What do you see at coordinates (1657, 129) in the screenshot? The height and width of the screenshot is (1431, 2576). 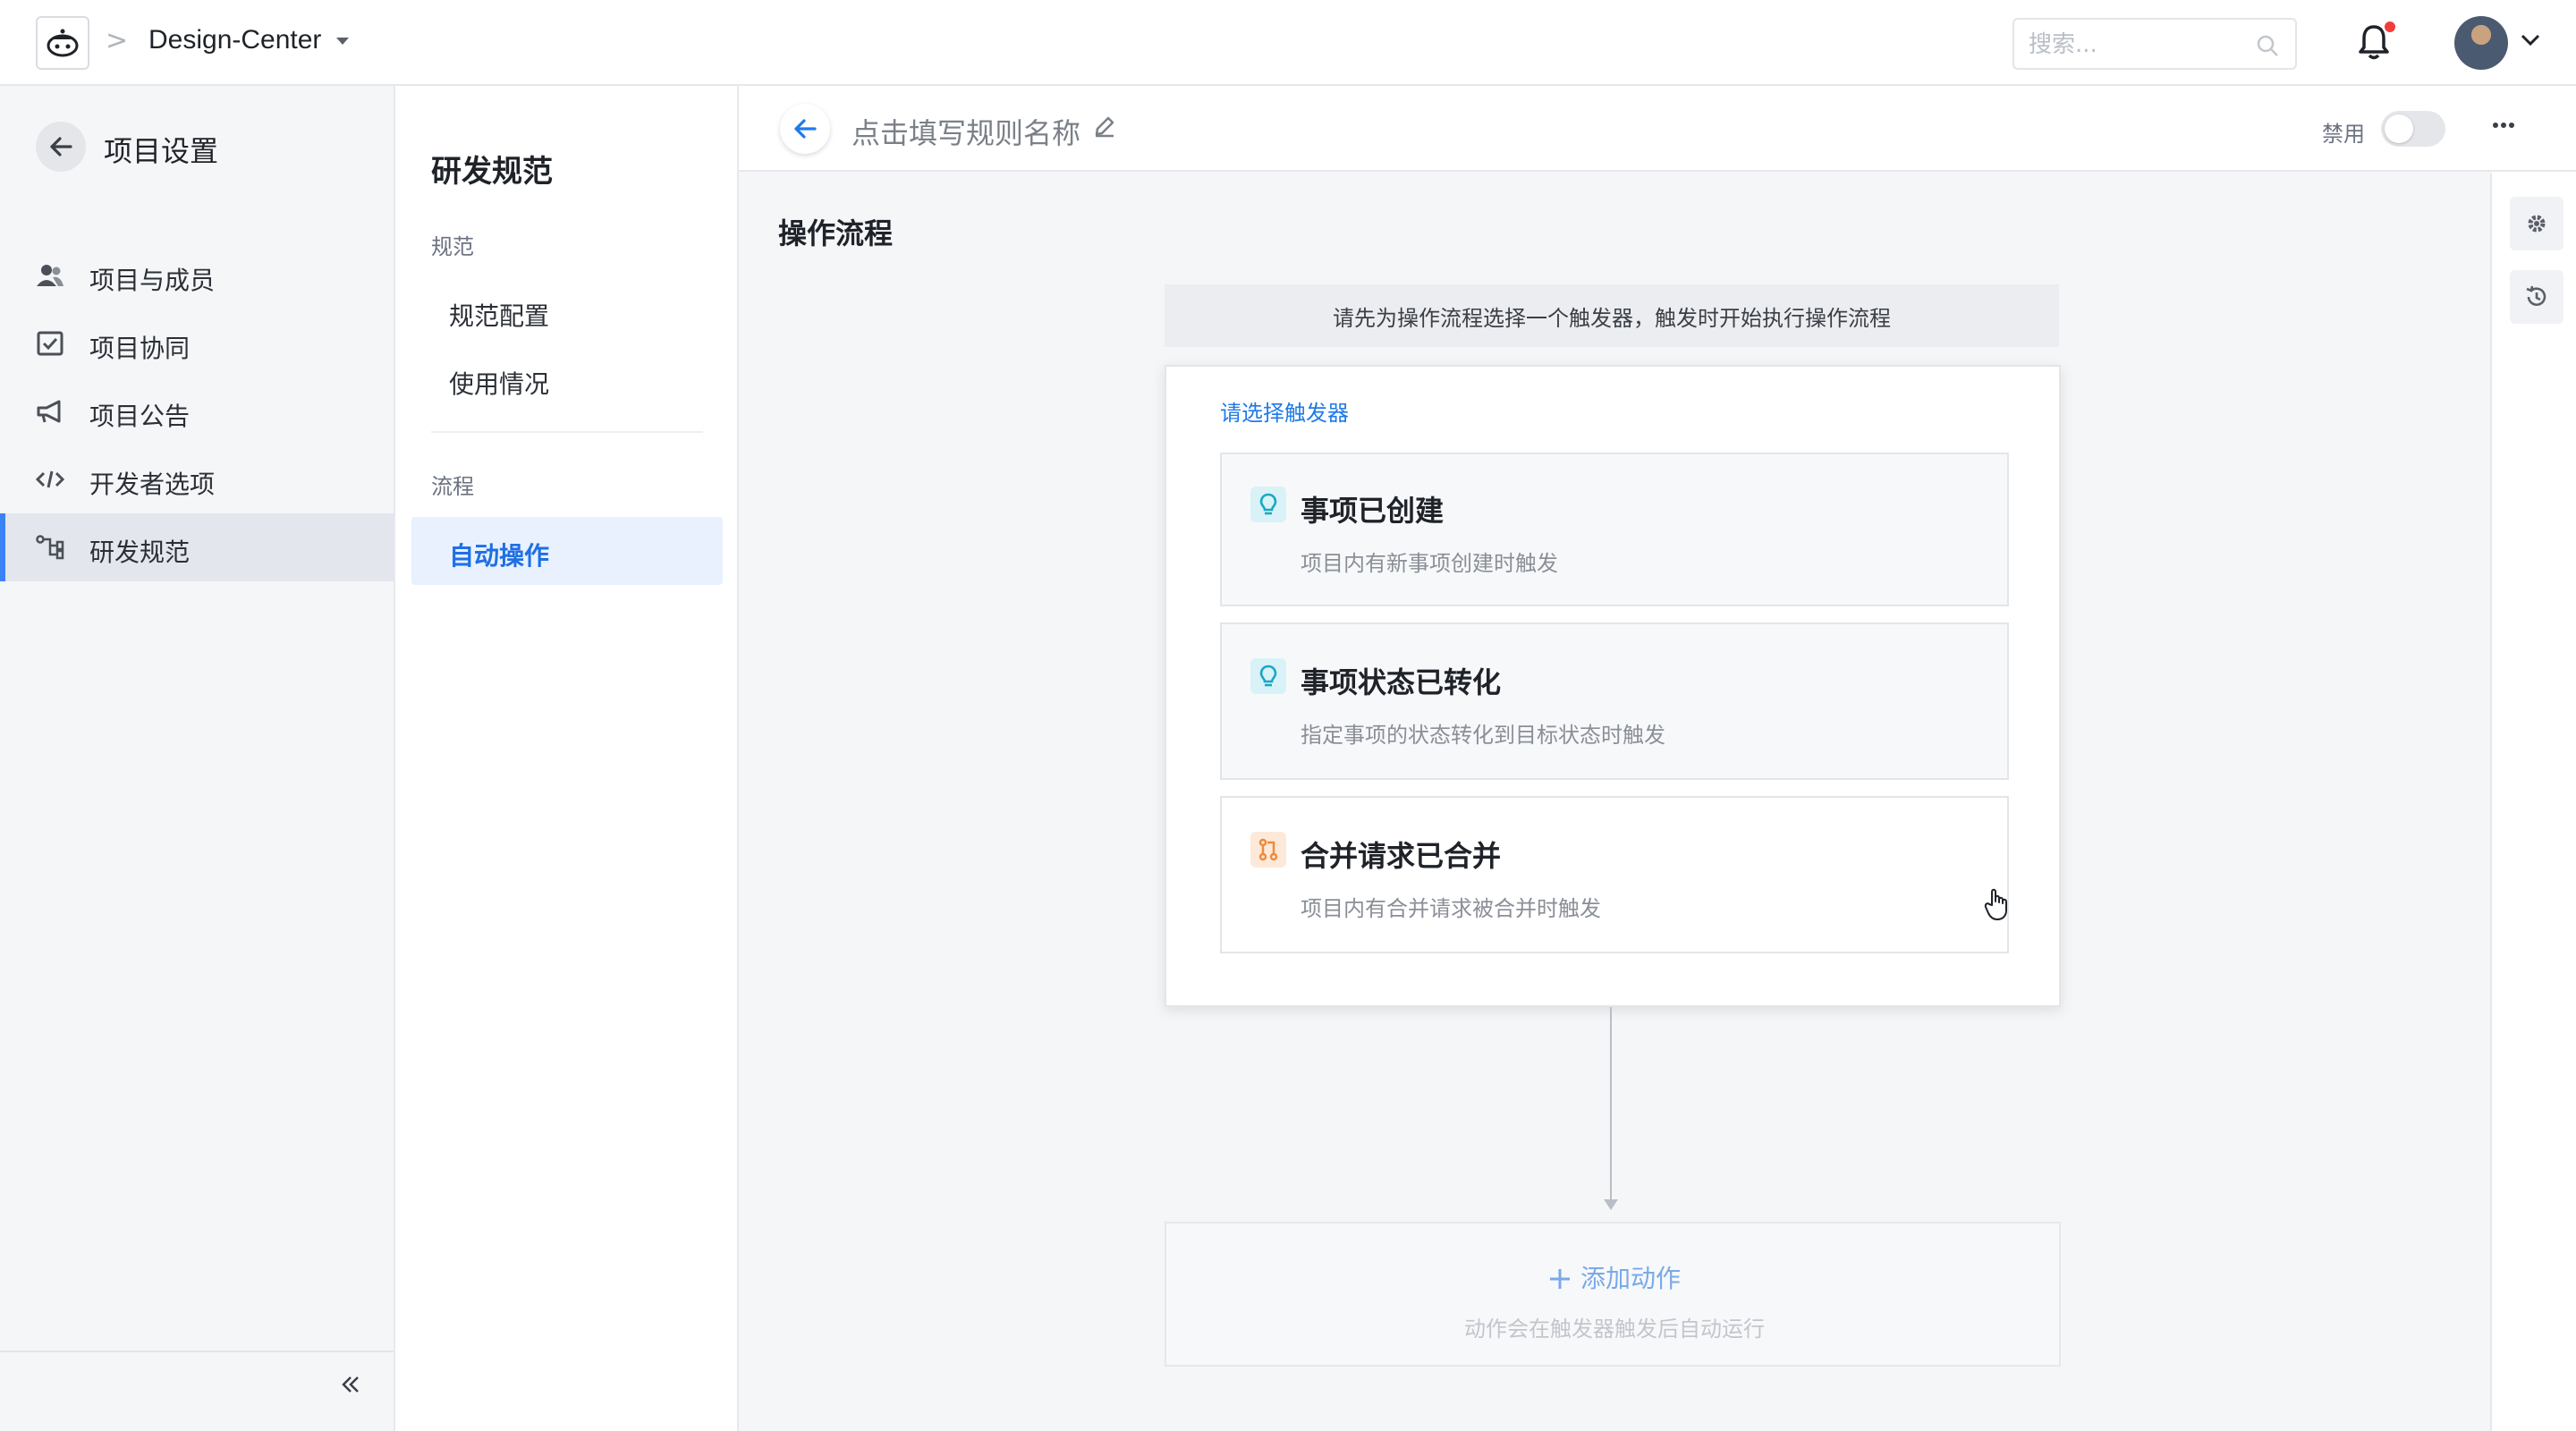 I see `rule-header: 点击填写规则名称 禁用` at bounding box center [1657, 129].